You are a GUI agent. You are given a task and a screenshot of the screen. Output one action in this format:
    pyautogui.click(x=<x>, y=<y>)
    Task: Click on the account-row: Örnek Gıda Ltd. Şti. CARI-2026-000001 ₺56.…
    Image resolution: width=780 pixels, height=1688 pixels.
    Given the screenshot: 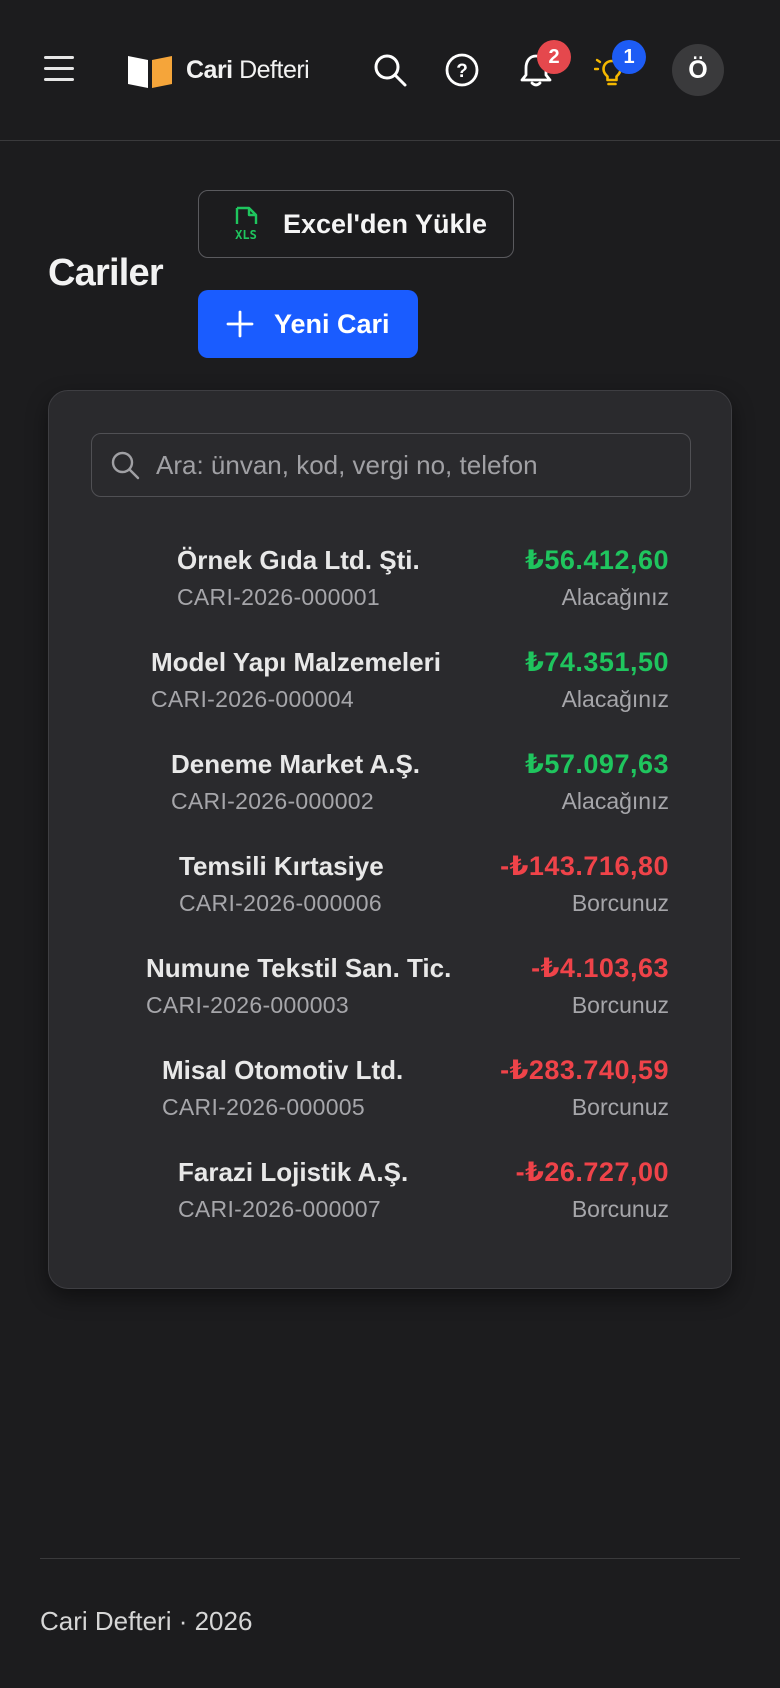 What is the action you would take?
    pyautogui.click(x=391, y=585)
    